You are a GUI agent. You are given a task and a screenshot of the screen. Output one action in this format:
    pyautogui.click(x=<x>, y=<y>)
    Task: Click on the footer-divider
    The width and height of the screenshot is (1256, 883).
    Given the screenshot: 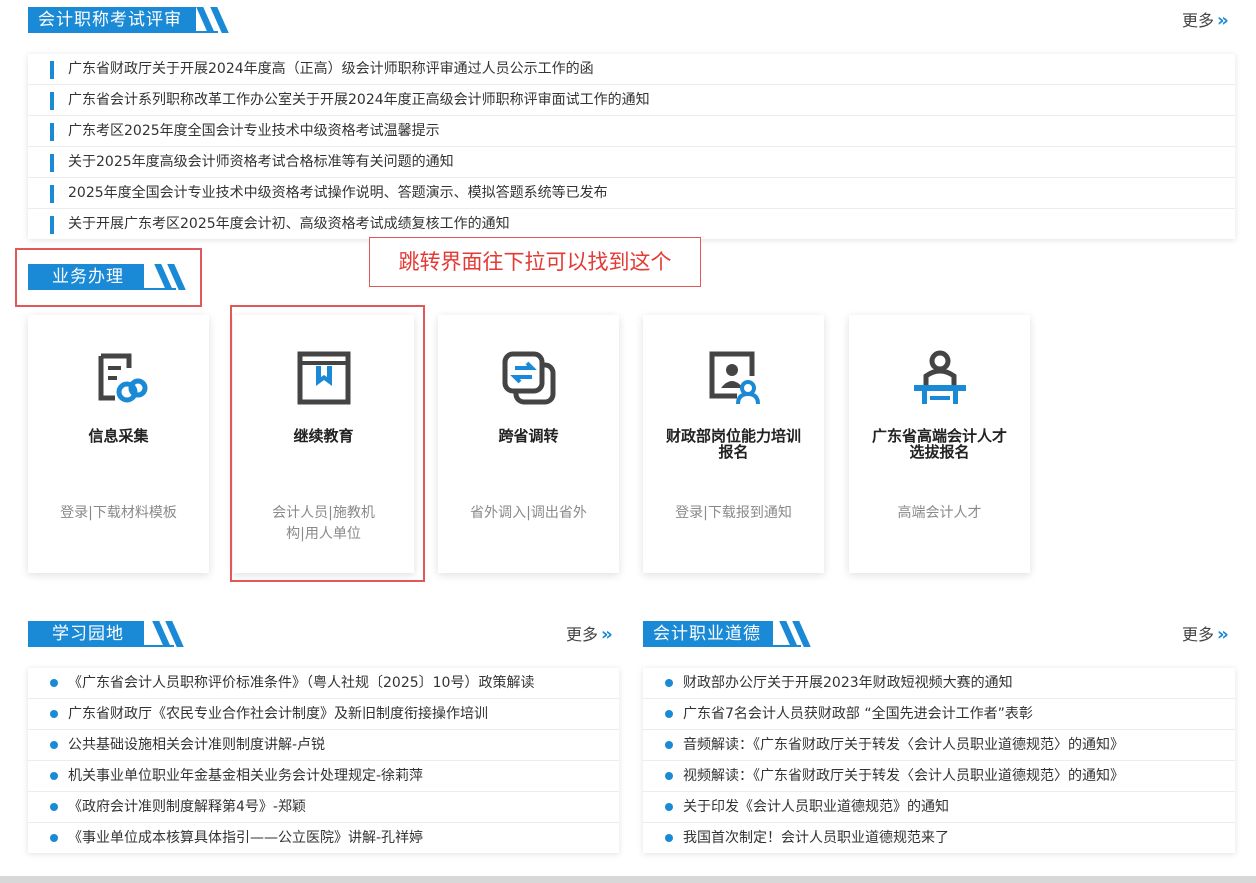 What is the action you would take?
    pyautogui.click(x=628, y=879)
    